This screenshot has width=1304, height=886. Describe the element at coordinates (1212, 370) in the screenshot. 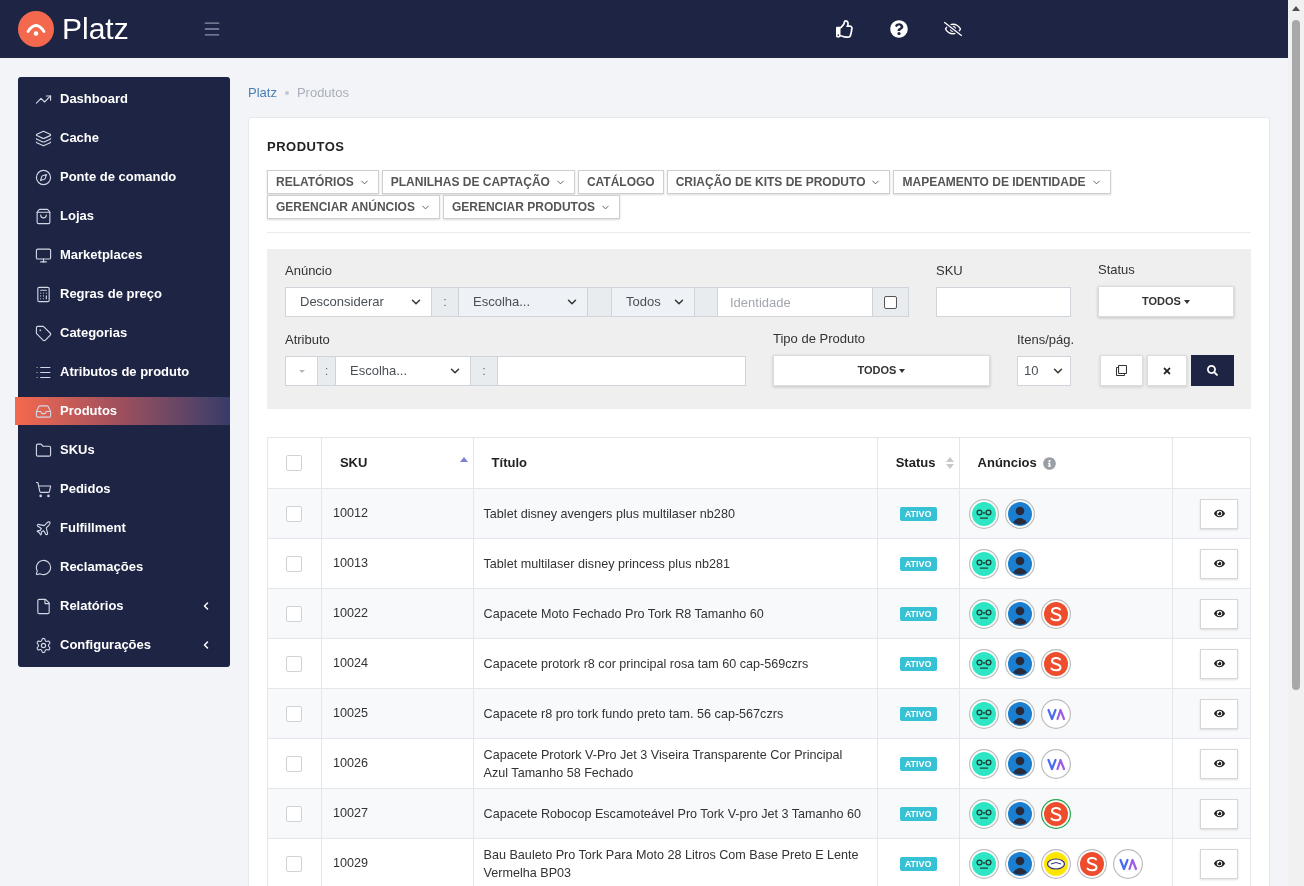

I see `search-button` at that location.